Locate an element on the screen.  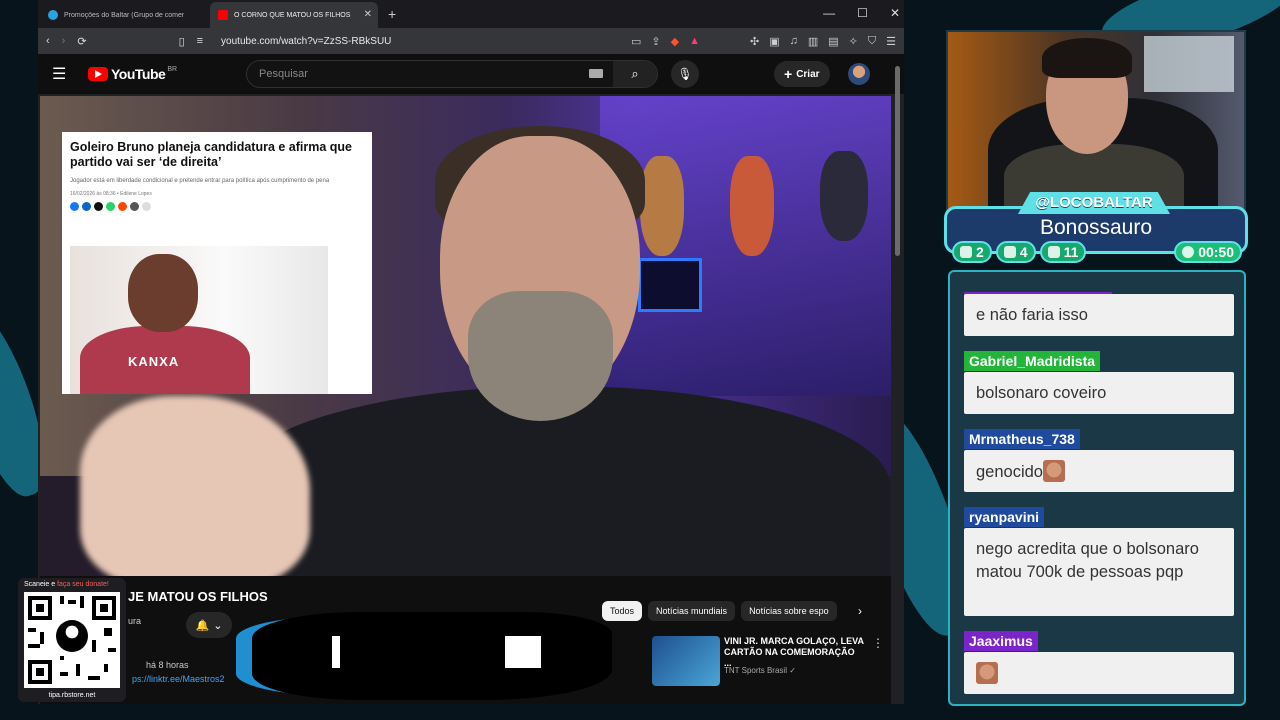
channel-name: ura is located at coordinates (134, 621).